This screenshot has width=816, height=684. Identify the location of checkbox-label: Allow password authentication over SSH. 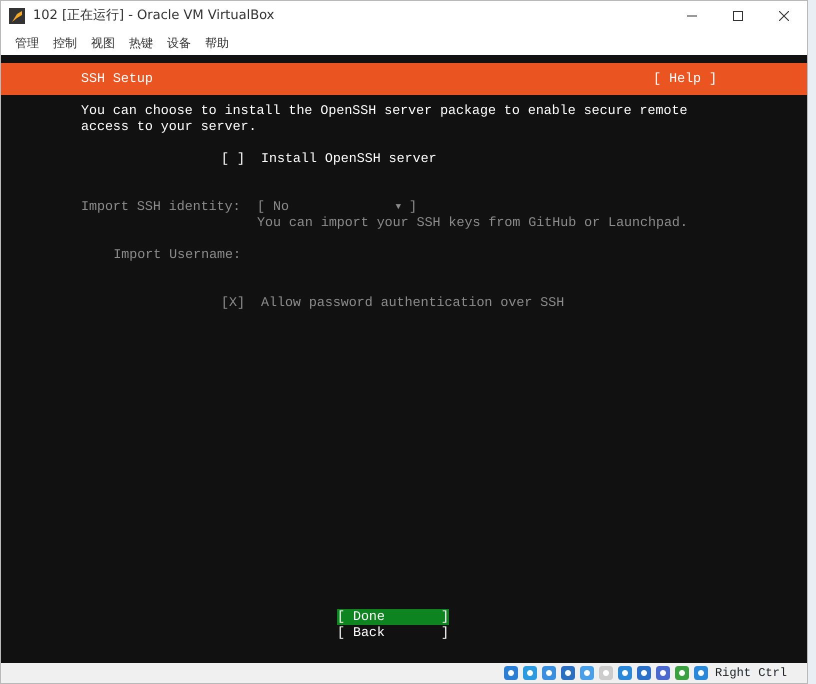
(412, 303).